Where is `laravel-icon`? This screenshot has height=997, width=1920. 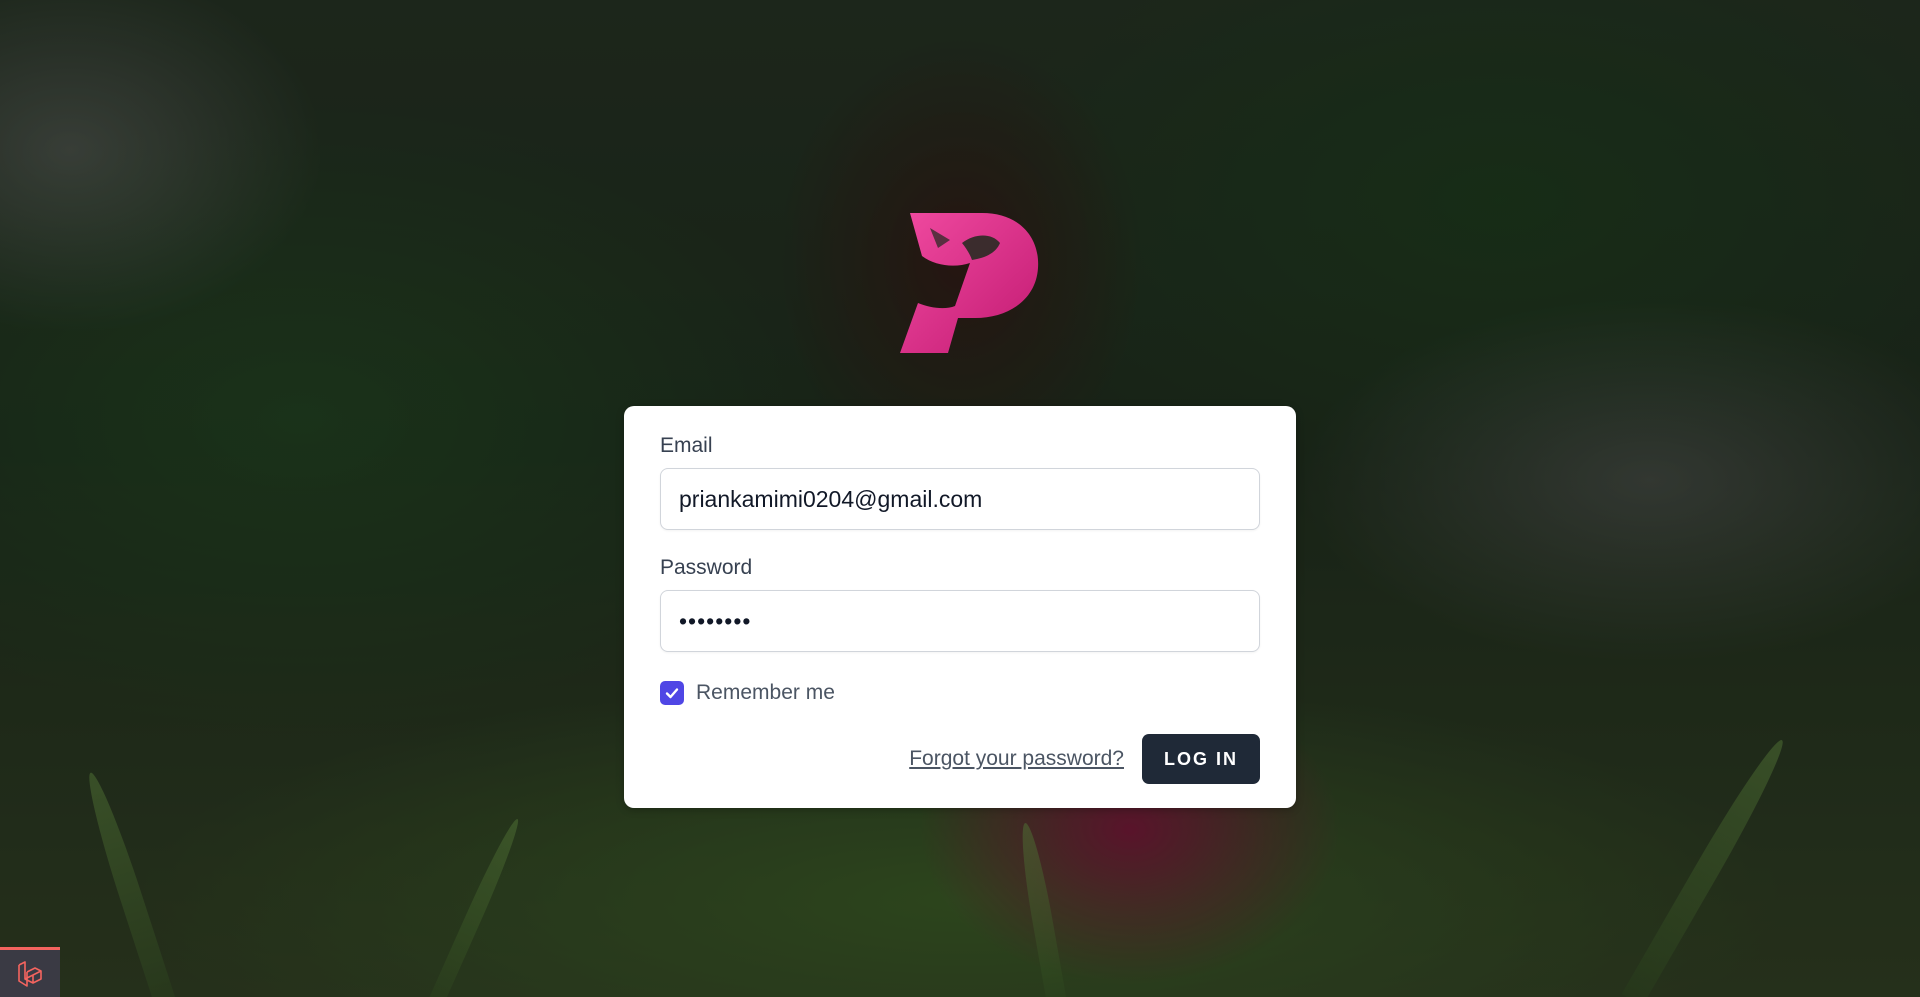 laravel-icon is located at coordinates (30, 973).